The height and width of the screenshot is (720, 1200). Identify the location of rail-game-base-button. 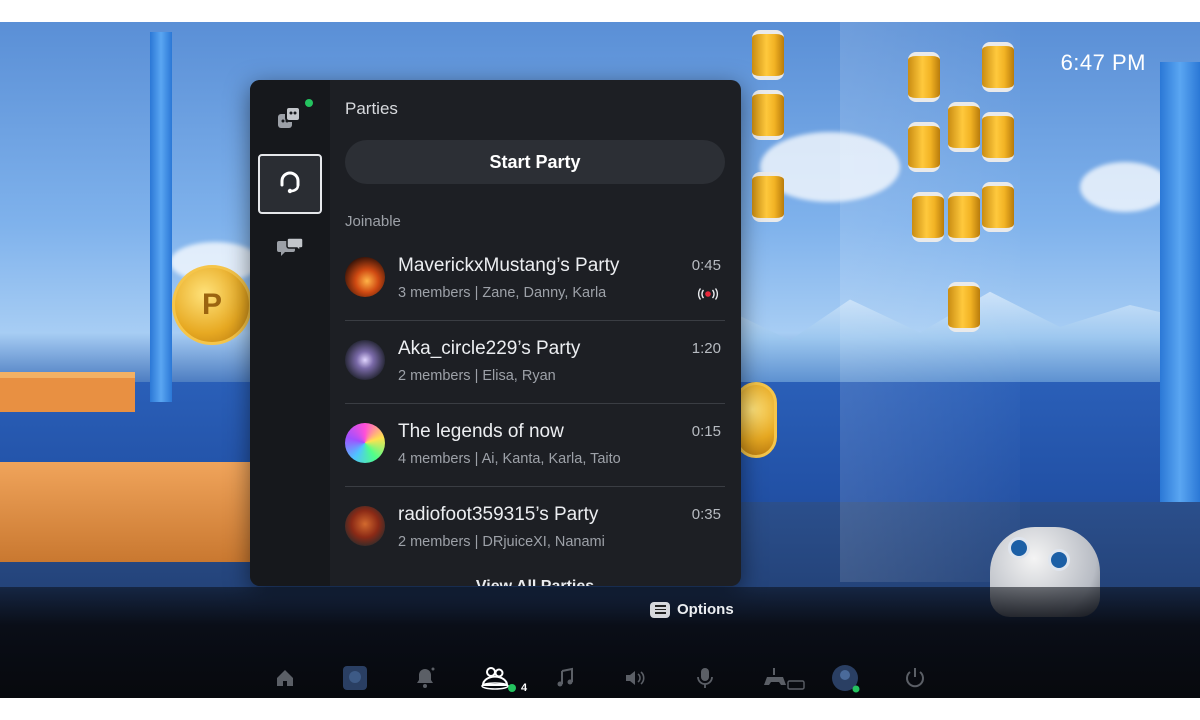
(290, 120).